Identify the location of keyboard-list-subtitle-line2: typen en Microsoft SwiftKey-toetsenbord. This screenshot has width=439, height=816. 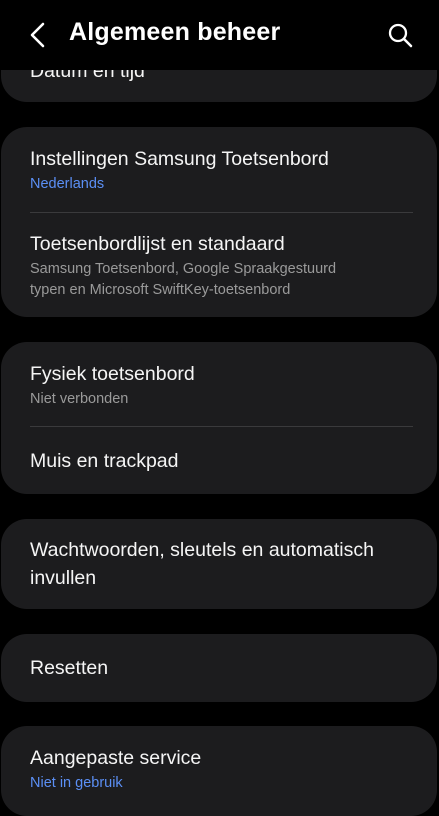
(160, 290).